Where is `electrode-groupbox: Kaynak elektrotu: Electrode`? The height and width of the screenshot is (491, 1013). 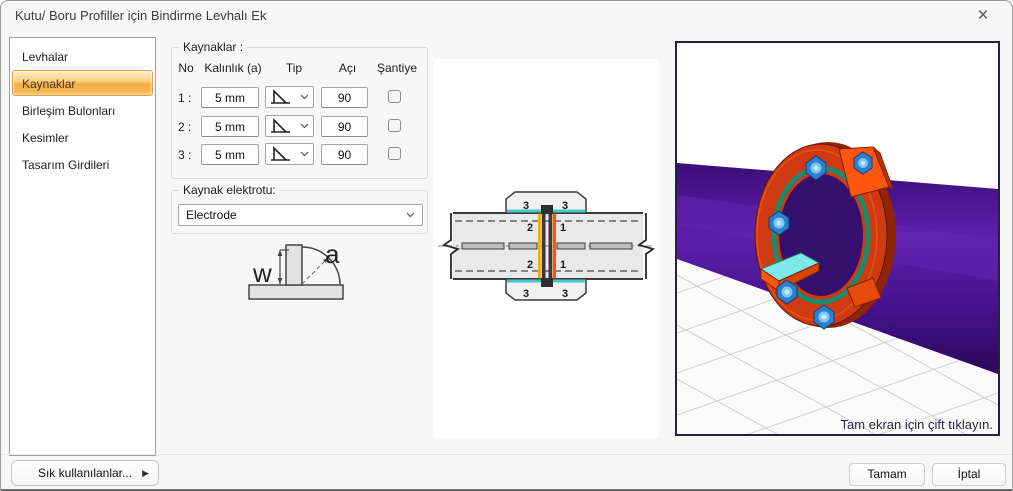 electrode-groupbox: Kaynak elektrotu: Electrode is located at coordinates (299, 208).